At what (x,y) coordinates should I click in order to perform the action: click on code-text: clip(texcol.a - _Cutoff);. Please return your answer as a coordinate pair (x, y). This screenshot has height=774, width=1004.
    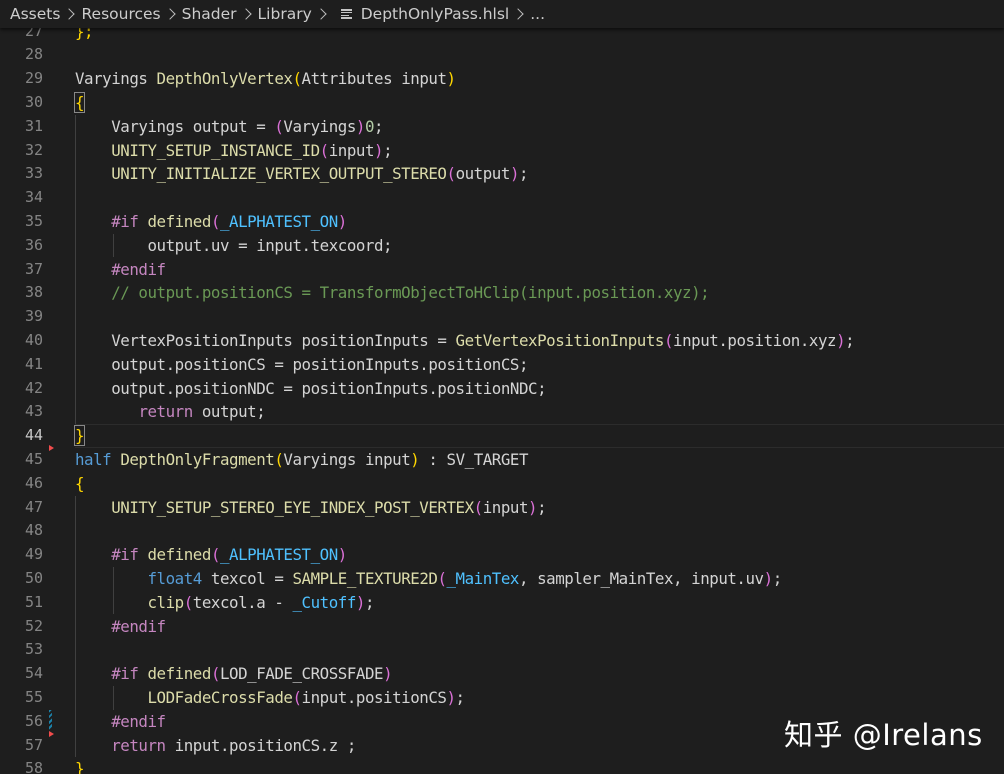
    Looking at the image, I should click on (224, 603).